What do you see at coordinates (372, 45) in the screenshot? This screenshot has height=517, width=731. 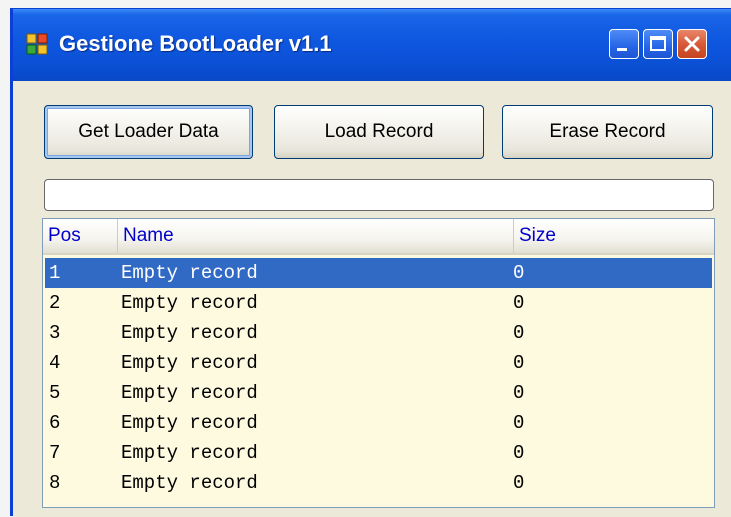 I see `title-bar: Gestione BootLoader v1.1` at bounding box center [372, 45].